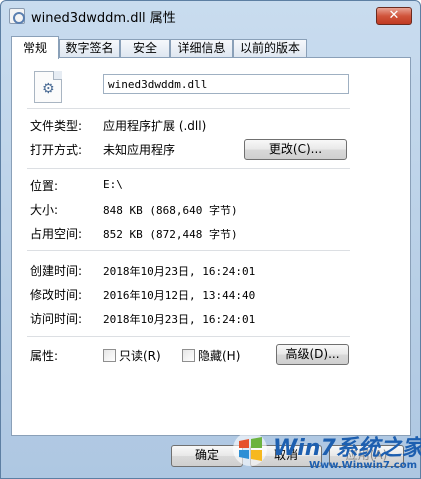 Image resolution: width=421 pixels, height=479 pixels. I want to click on location-value: E:\, so click(113, 184).